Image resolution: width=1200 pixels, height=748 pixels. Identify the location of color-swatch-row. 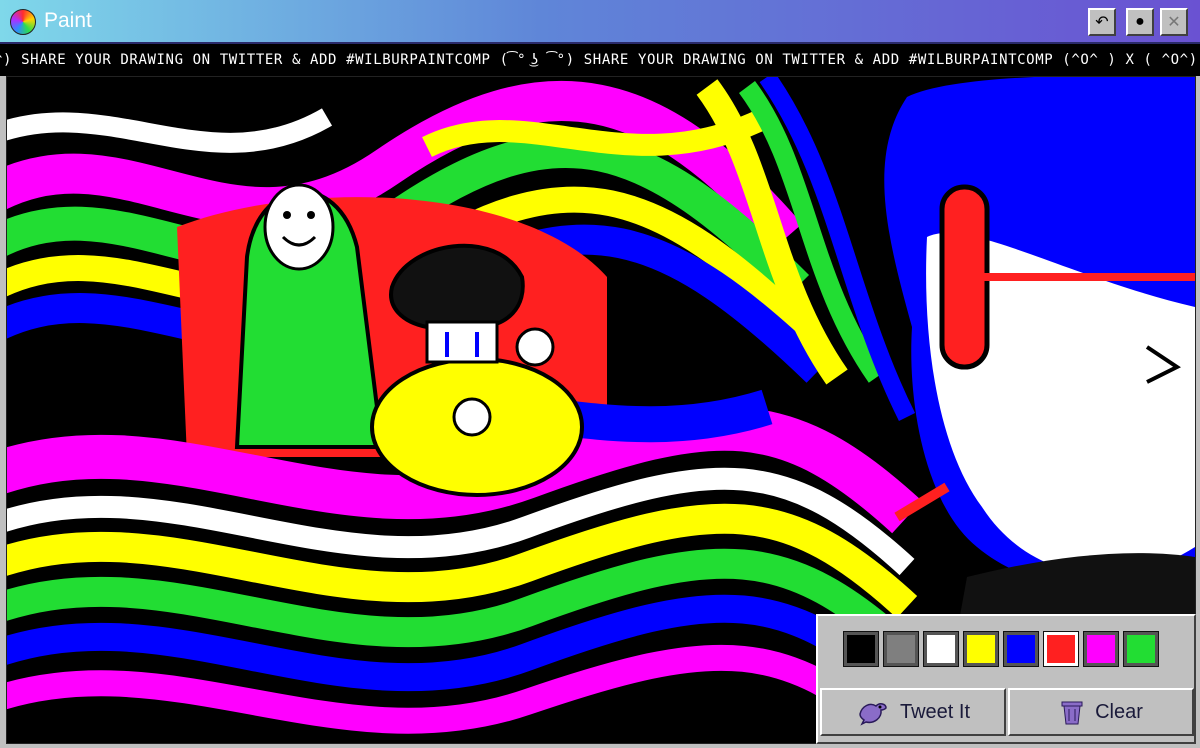
(1001, 649).